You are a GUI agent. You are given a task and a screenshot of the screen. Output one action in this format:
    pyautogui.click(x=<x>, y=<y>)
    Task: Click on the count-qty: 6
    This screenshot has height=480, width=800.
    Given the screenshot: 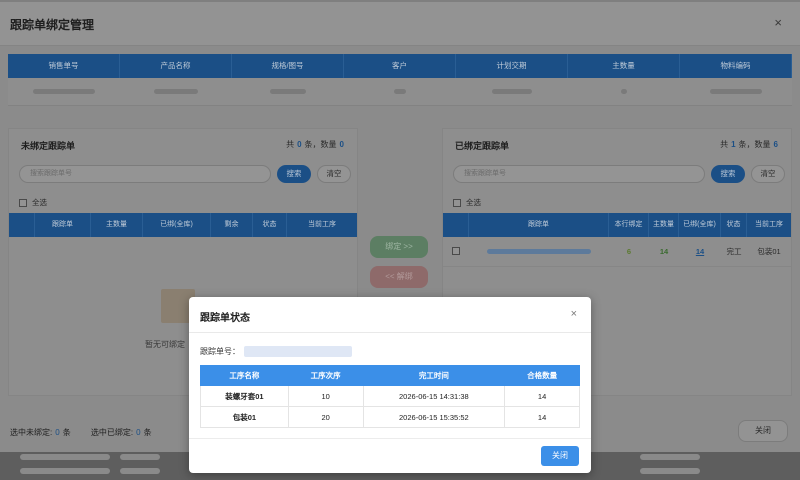 What is the action you would take?
    pyautogui.click(x=775, y=144)
    